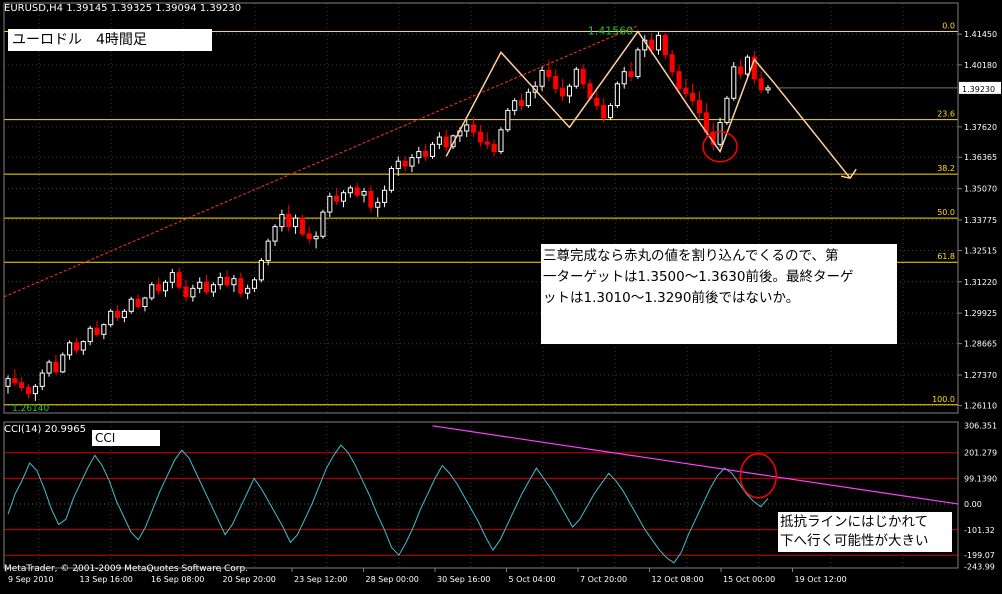  Describe the element at coordinates (611, 30) in the screenshot. I see `peak-label: 1.41560` at that location.